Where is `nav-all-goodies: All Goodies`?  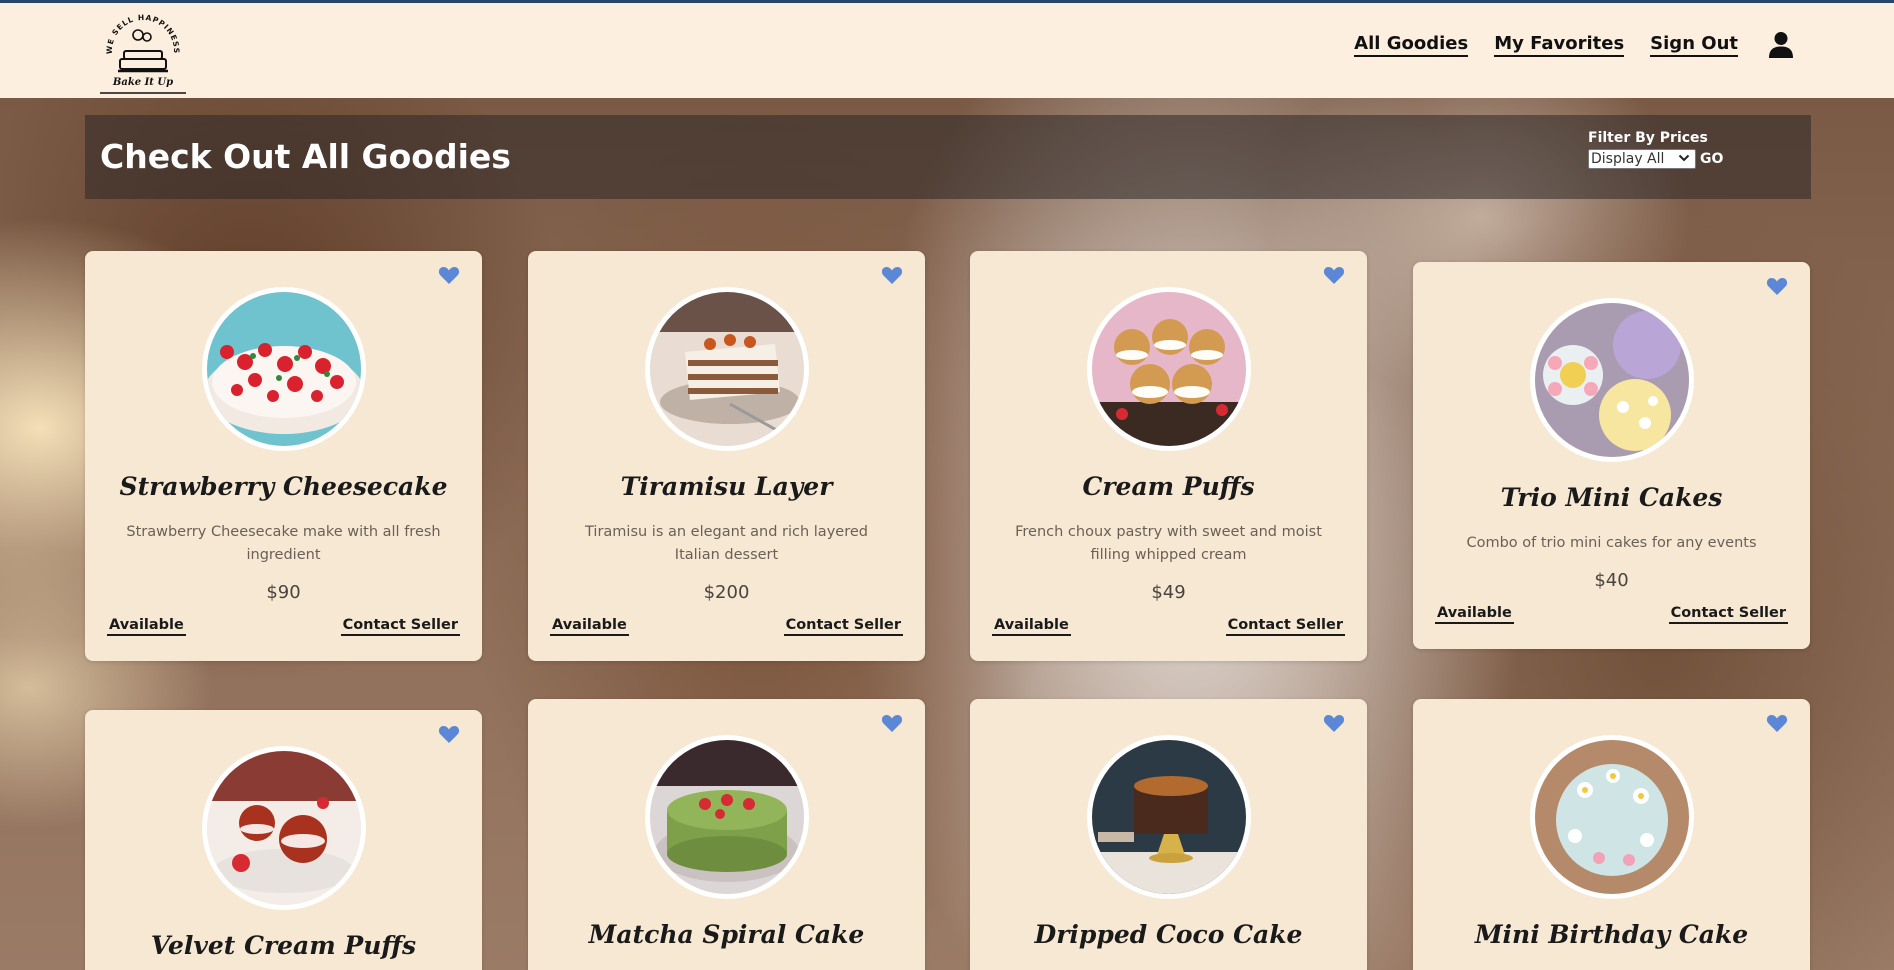
nav-all-goodies: All Goodies is located at coordinates (1411, 45).